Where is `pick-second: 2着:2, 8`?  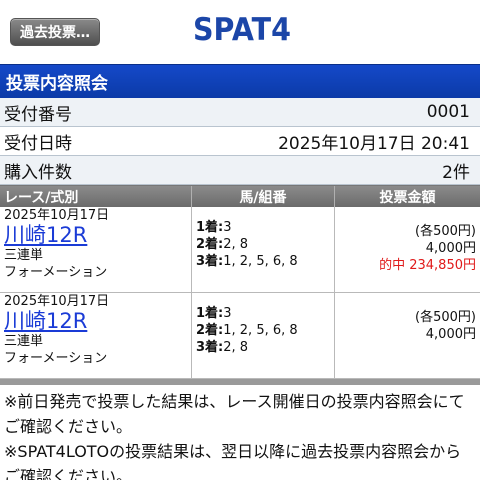
pick-second: 2着:2, 8 is located at coordinates (222, 244).